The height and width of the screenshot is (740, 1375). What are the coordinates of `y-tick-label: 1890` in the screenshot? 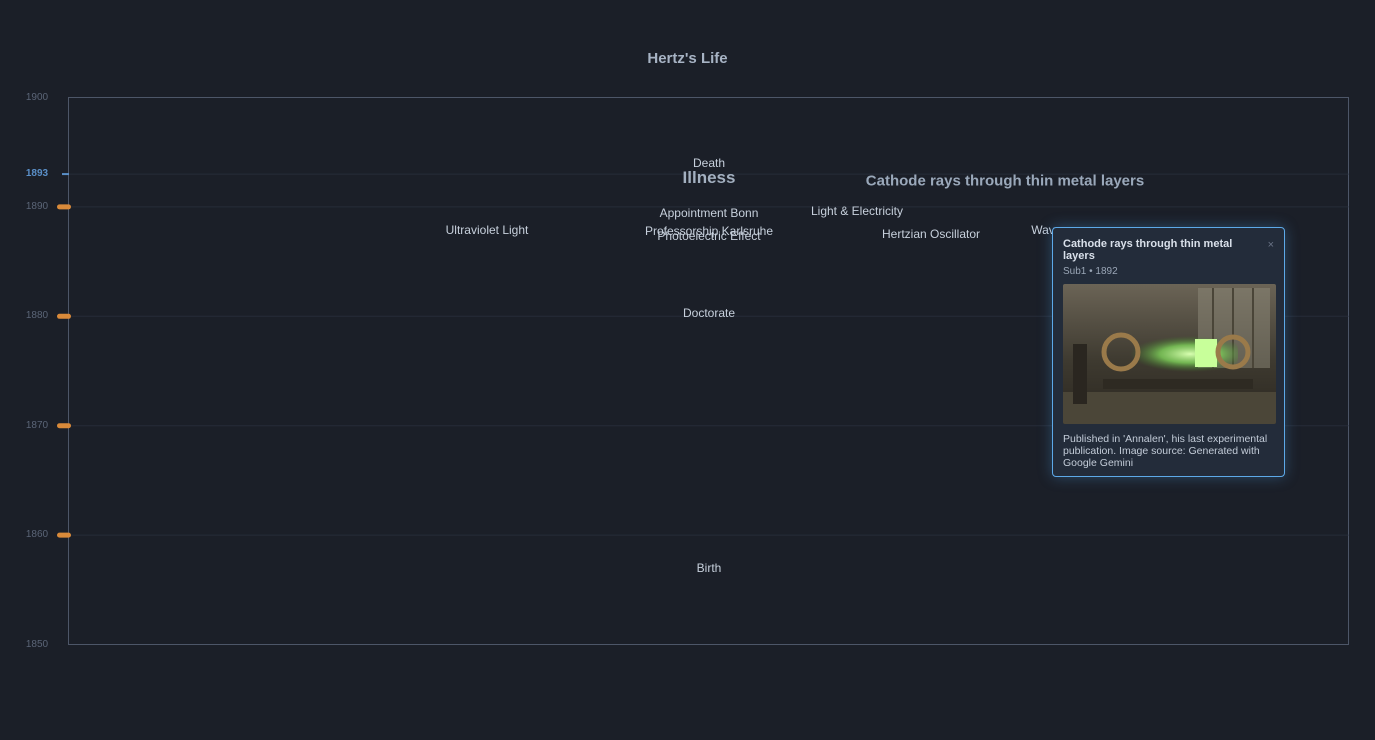 It's located at (37, 206).